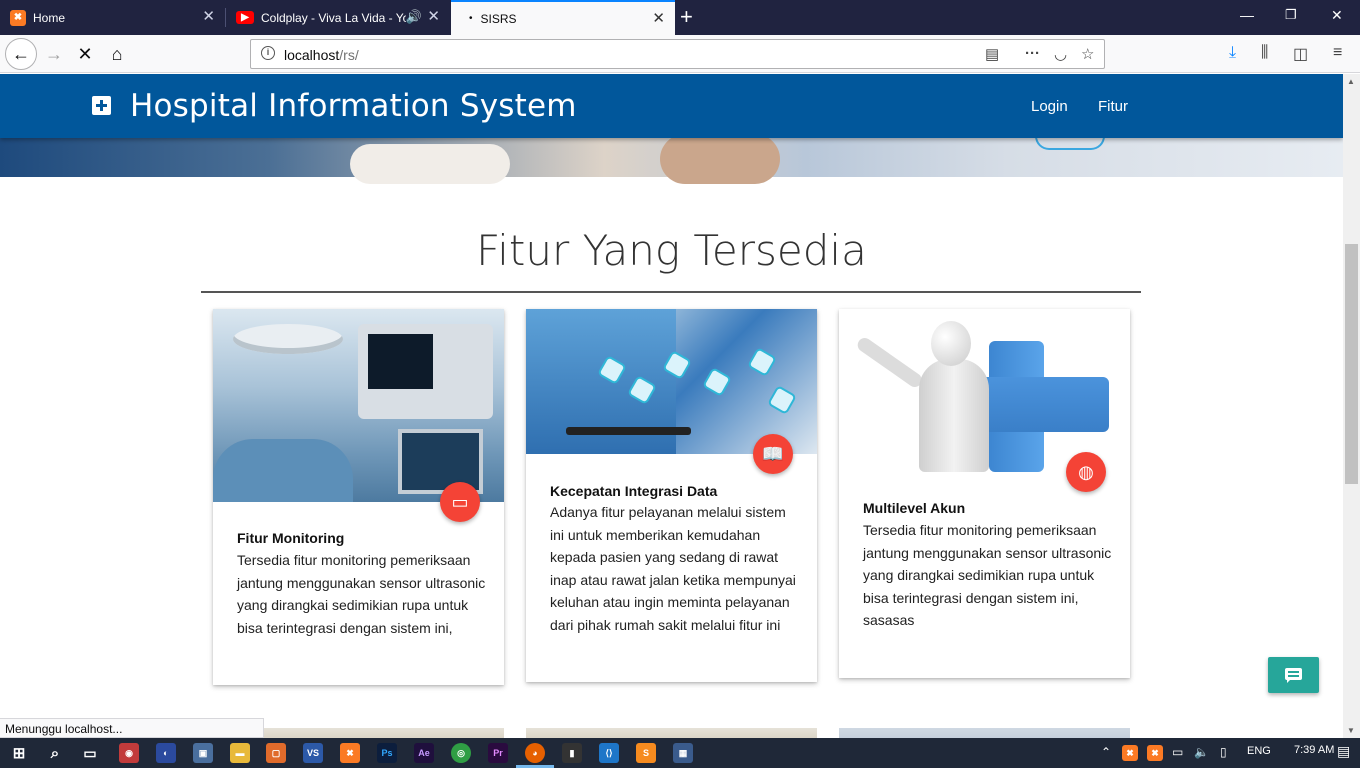  What do you see at coordinates (245, 17) in the screenshot?
I see `youtube-icon: ▶` at bounding box center [245, 17].